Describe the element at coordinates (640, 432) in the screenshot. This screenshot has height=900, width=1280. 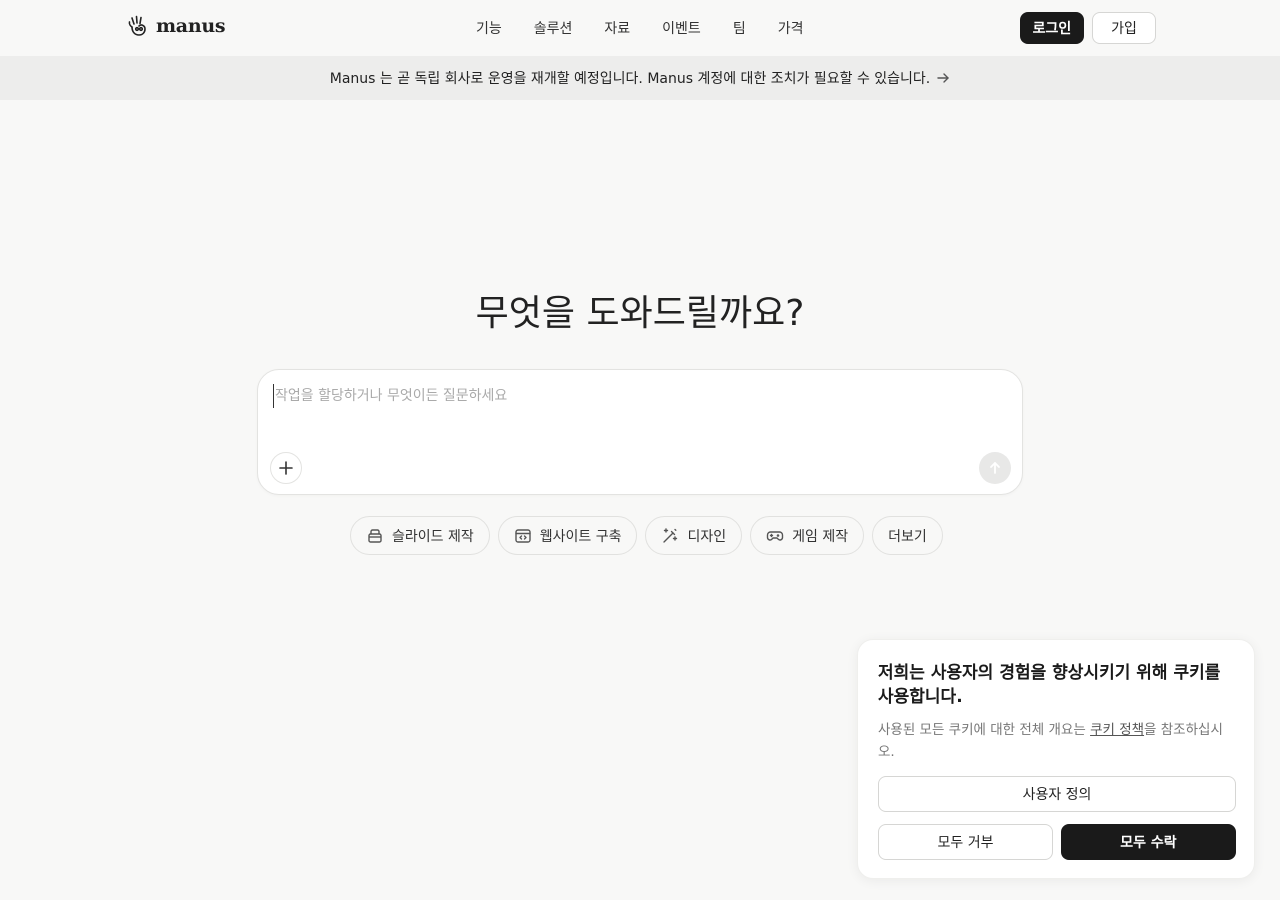
I see `prompt-composer` at that location.